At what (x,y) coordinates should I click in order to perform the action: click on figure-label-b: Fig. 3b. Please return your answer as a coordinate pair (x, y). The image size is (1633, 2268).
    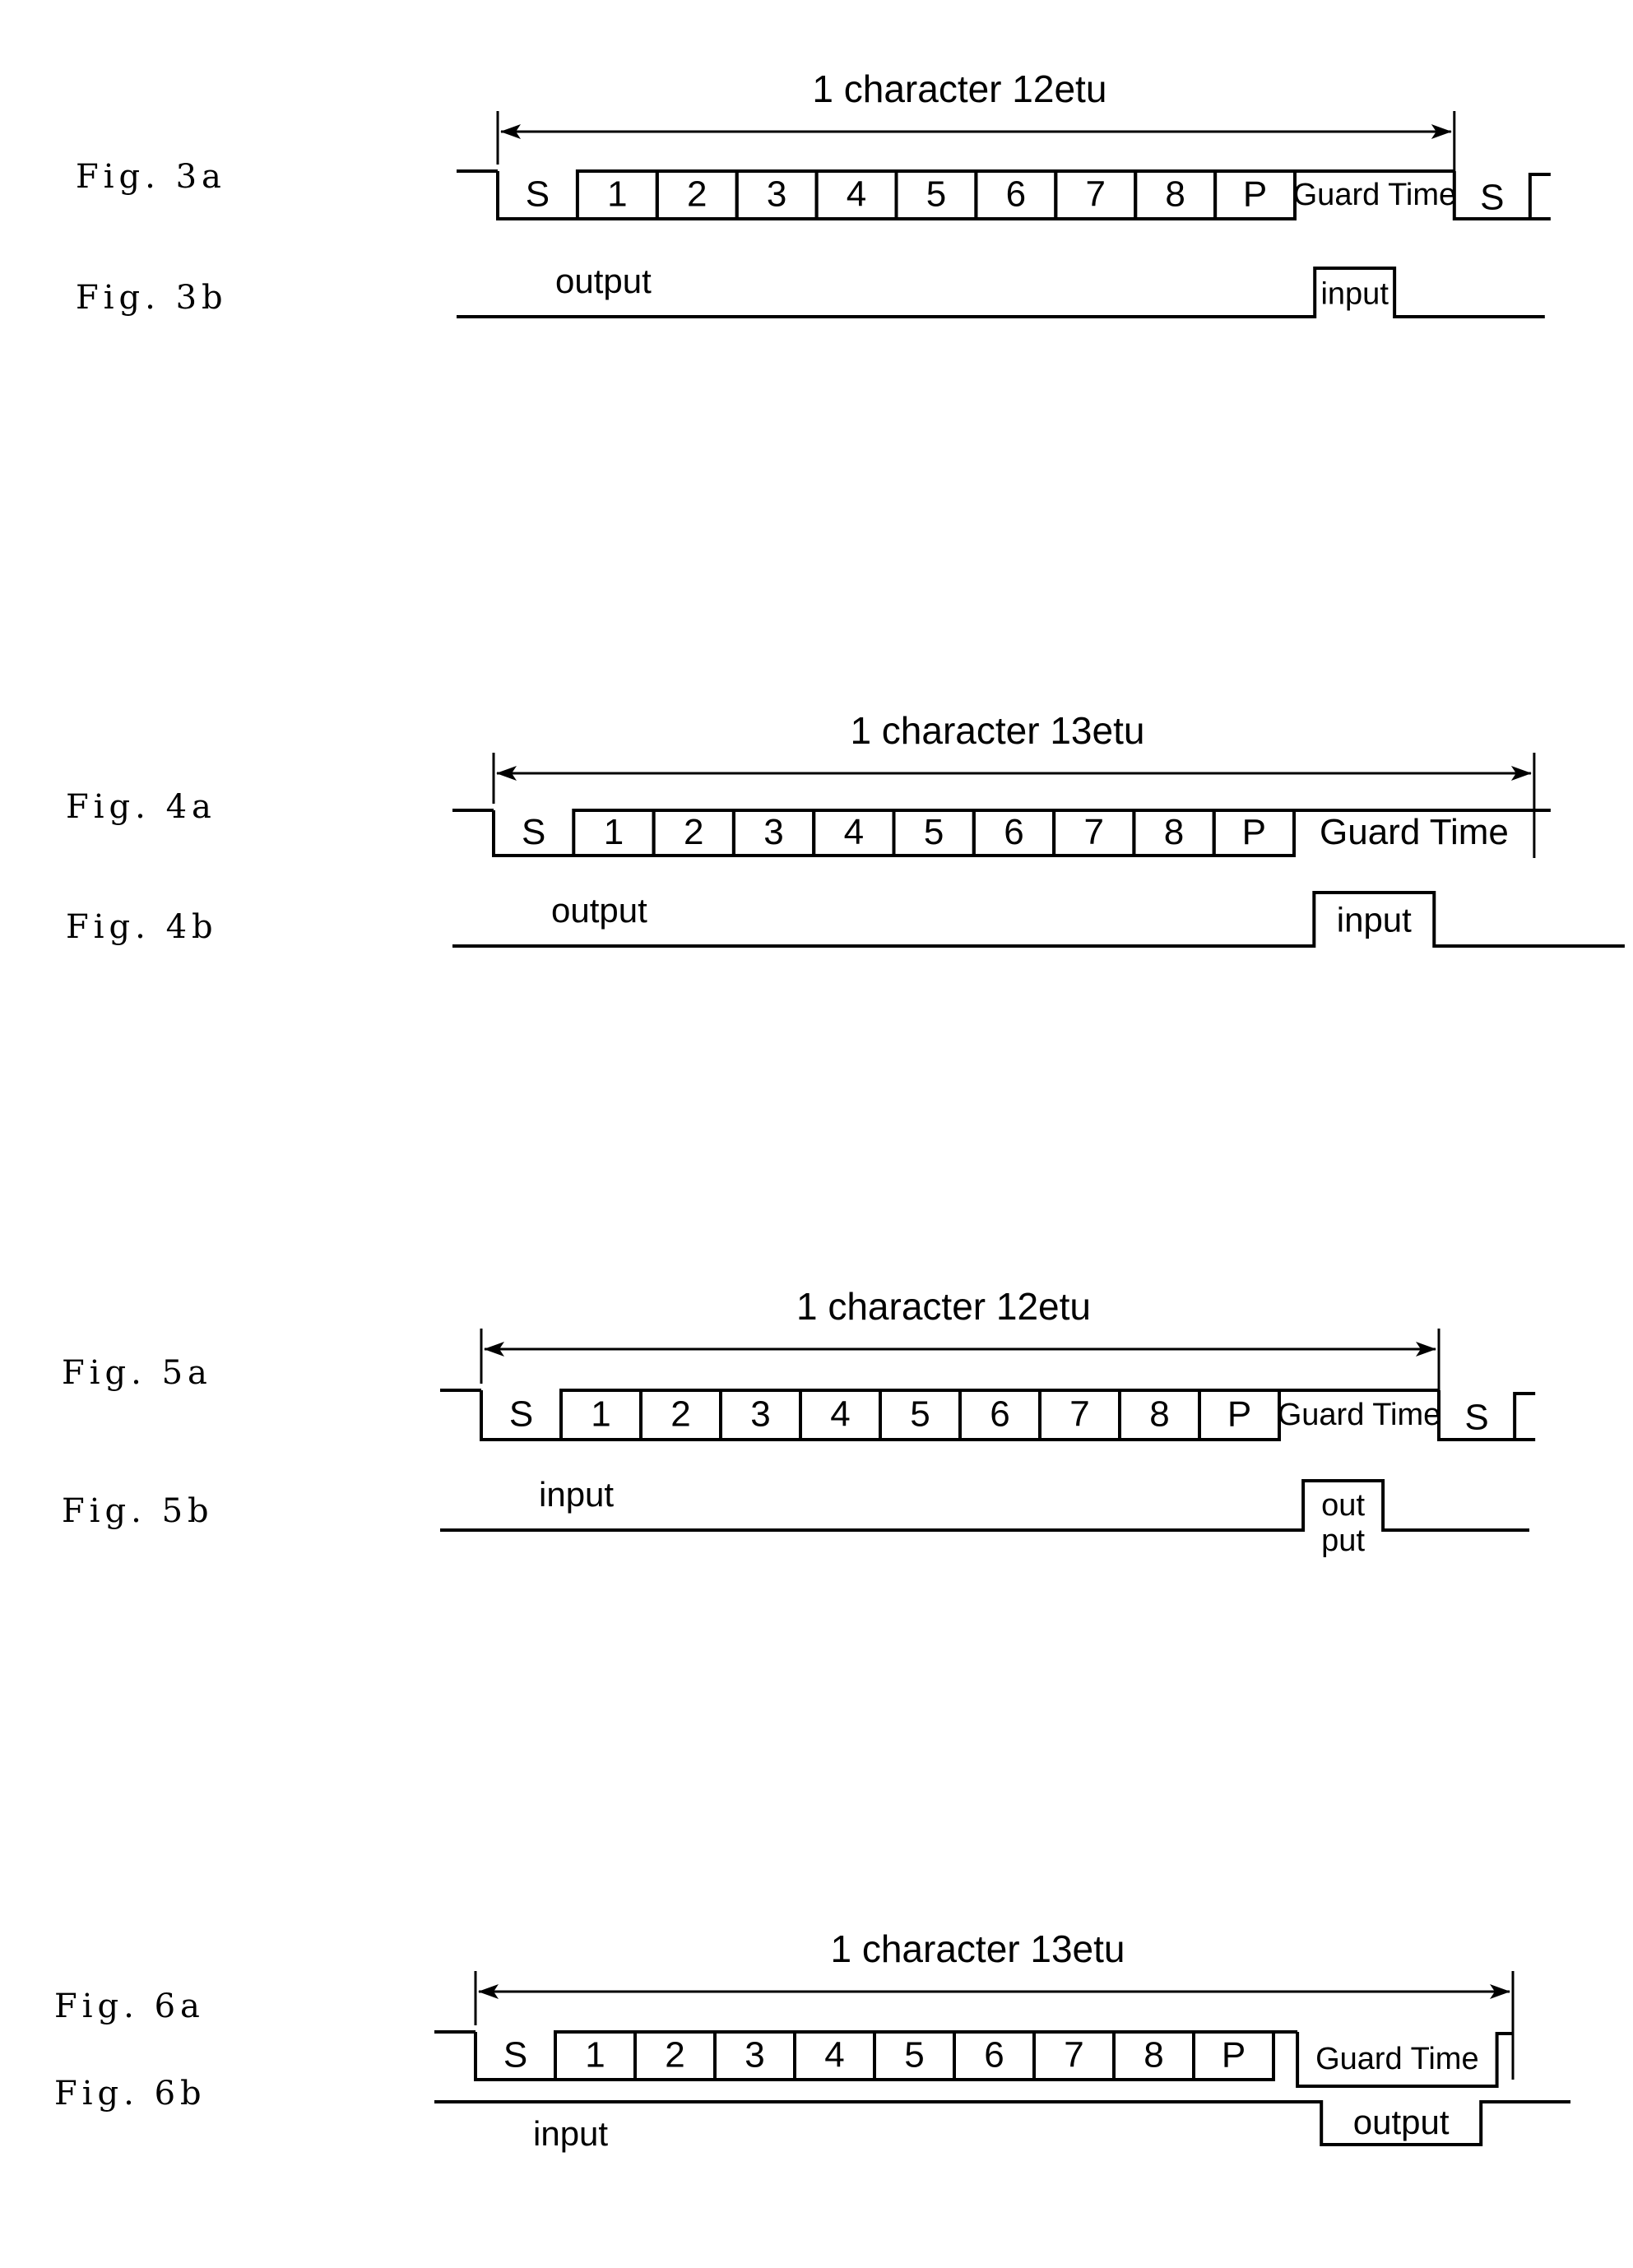
    Looking at the image, I should click on (152, 298).